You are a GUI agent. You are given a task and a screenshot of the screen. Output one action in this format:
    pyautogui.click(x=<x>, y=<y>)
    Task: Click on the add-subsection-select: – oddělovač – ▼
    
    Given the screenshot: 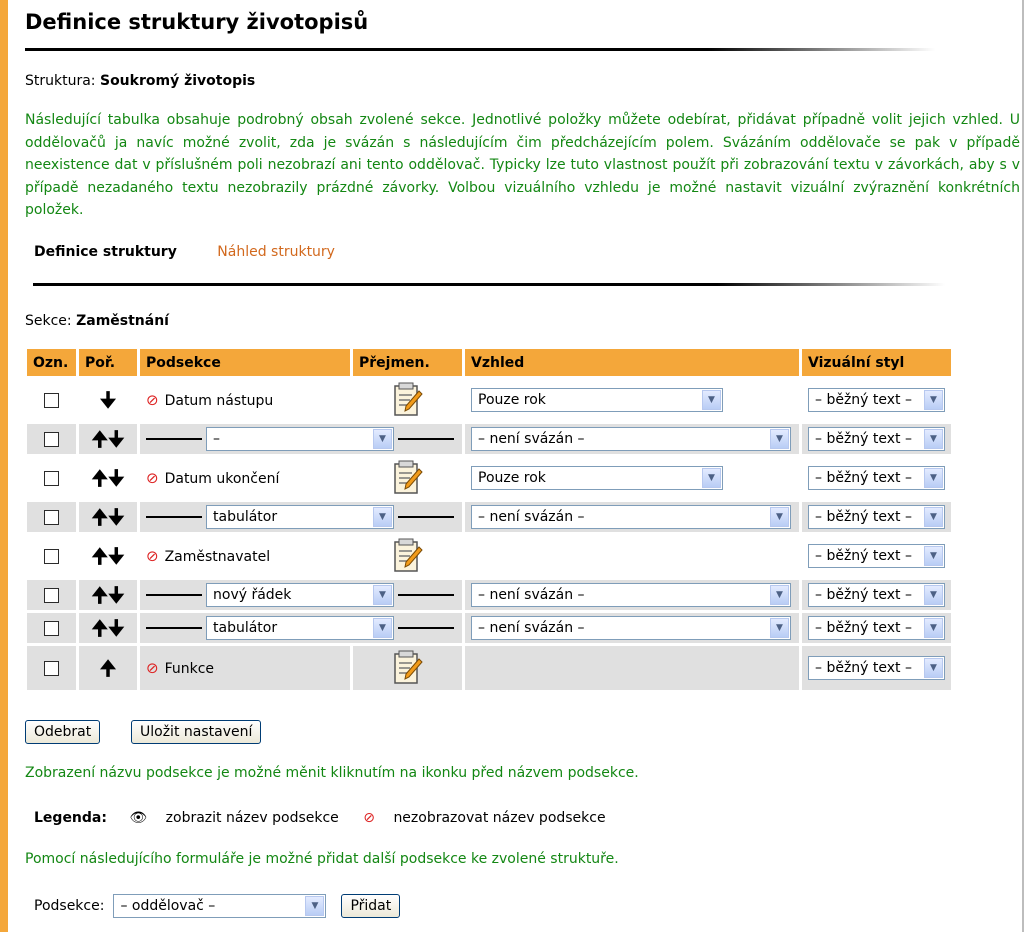 What is the action you would take?
    pyautogui.click(x=220, y=906)
    